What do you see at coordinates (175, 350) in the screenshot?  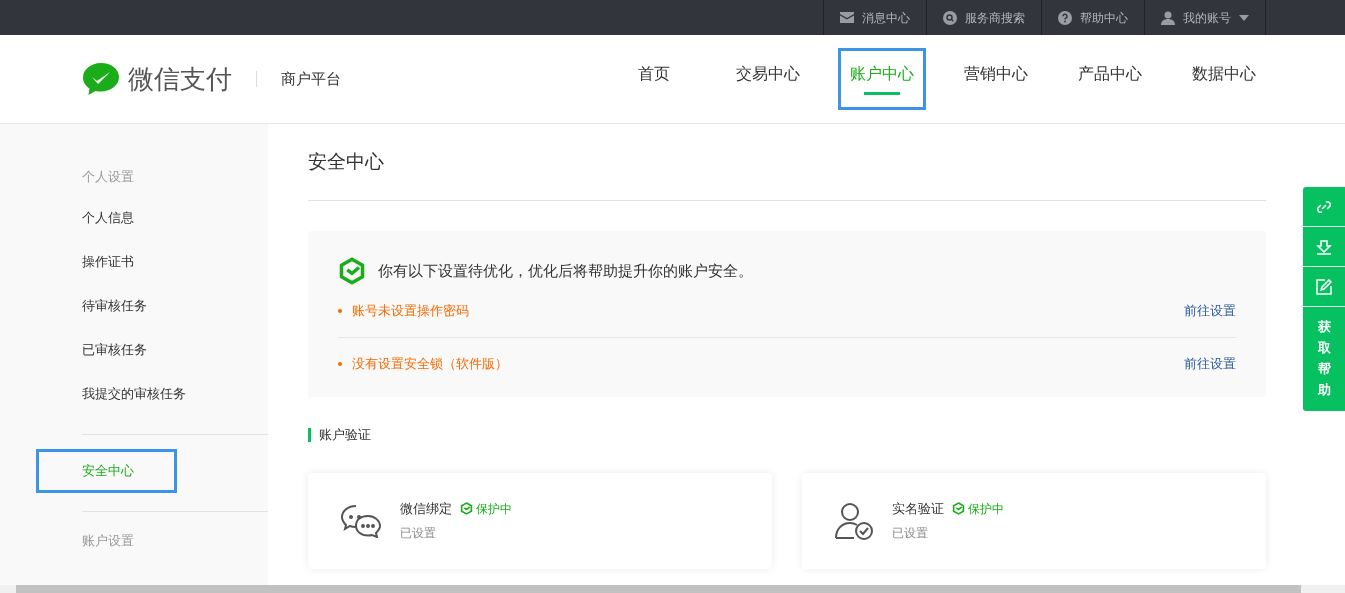 I see `sidebar-item: 已审核任务` at bounding box center [175, 350].